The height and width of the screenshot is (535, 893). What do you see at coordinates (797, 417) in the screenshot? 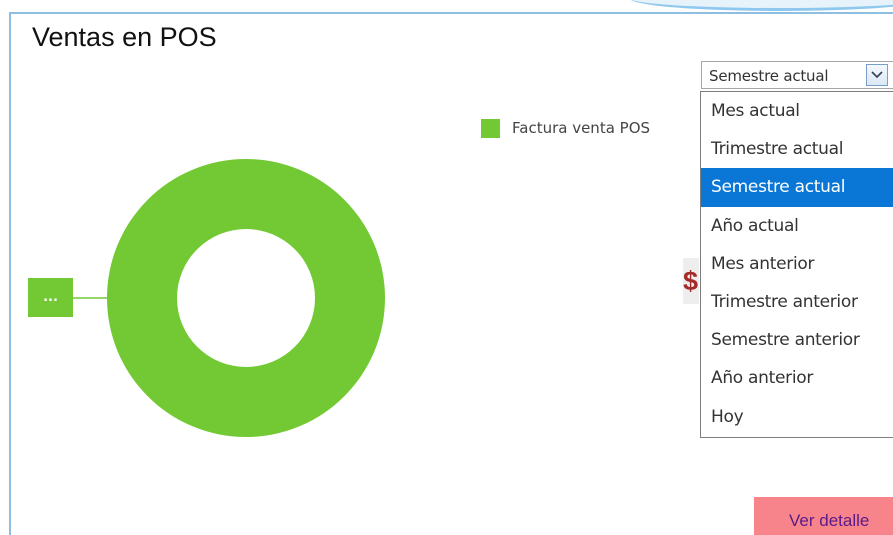
I see `period-option: Hoy` at bounding box center [797, 417].